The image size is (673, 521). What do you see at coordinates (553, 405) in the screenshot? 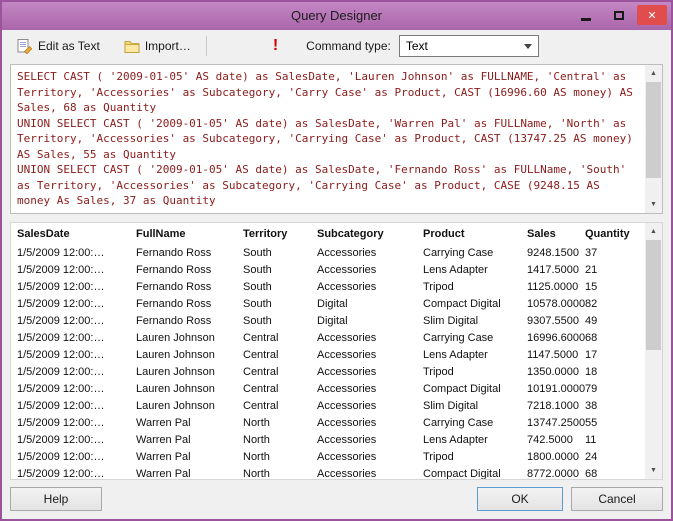
I see `grid-cell: 7218.1000` at bounding box center [553, 405].